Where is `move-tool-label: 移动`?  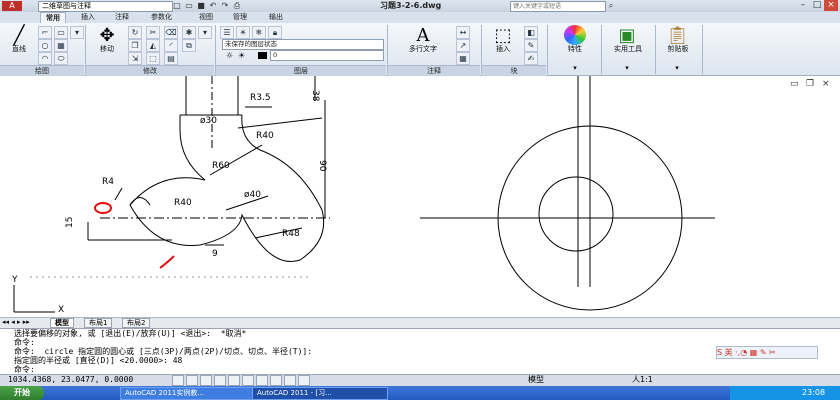
move-tool-label: 移动 is located at coordinates (107, 49).